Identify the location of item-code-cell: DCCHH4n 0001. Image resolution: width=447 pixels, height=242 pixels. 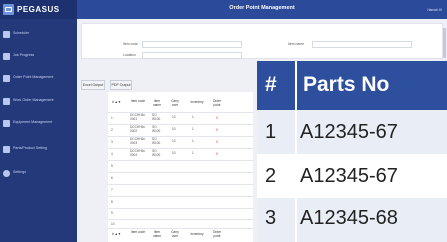
(138, 117).